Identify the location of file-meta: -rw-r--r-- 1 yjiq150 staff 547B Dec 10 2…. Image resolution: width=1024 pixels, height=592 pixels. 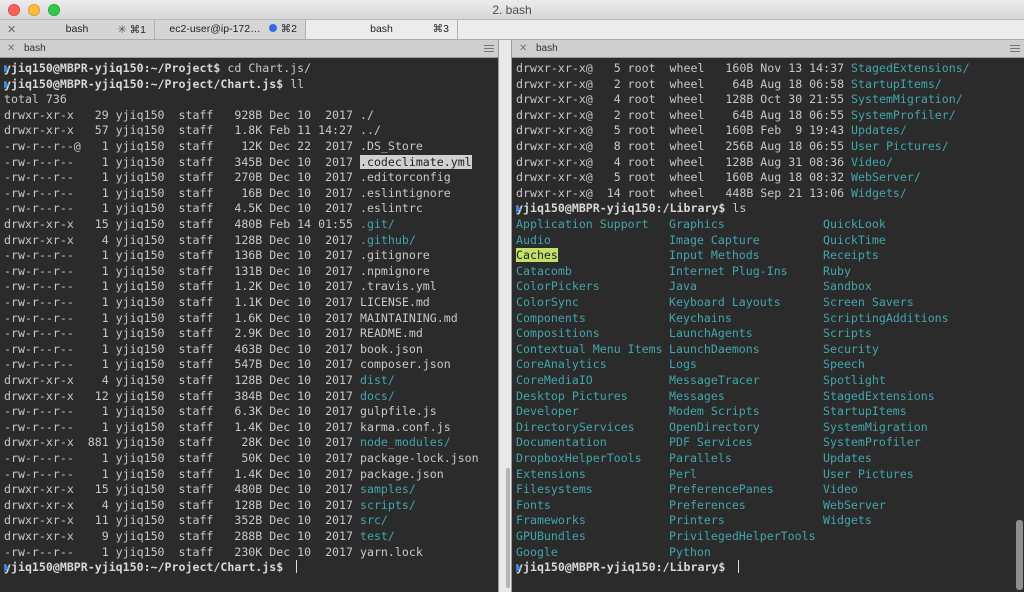
(182, 364).